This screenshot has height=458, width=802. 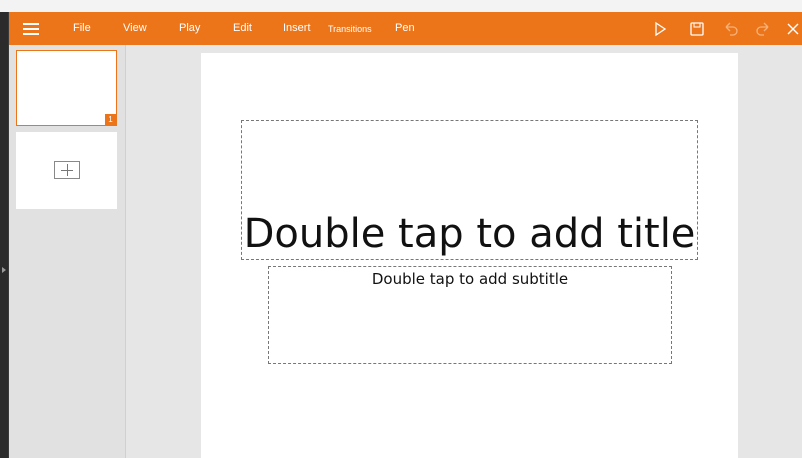 I want to click on slide-thumbnail: 1, so click(x=66, y=88).